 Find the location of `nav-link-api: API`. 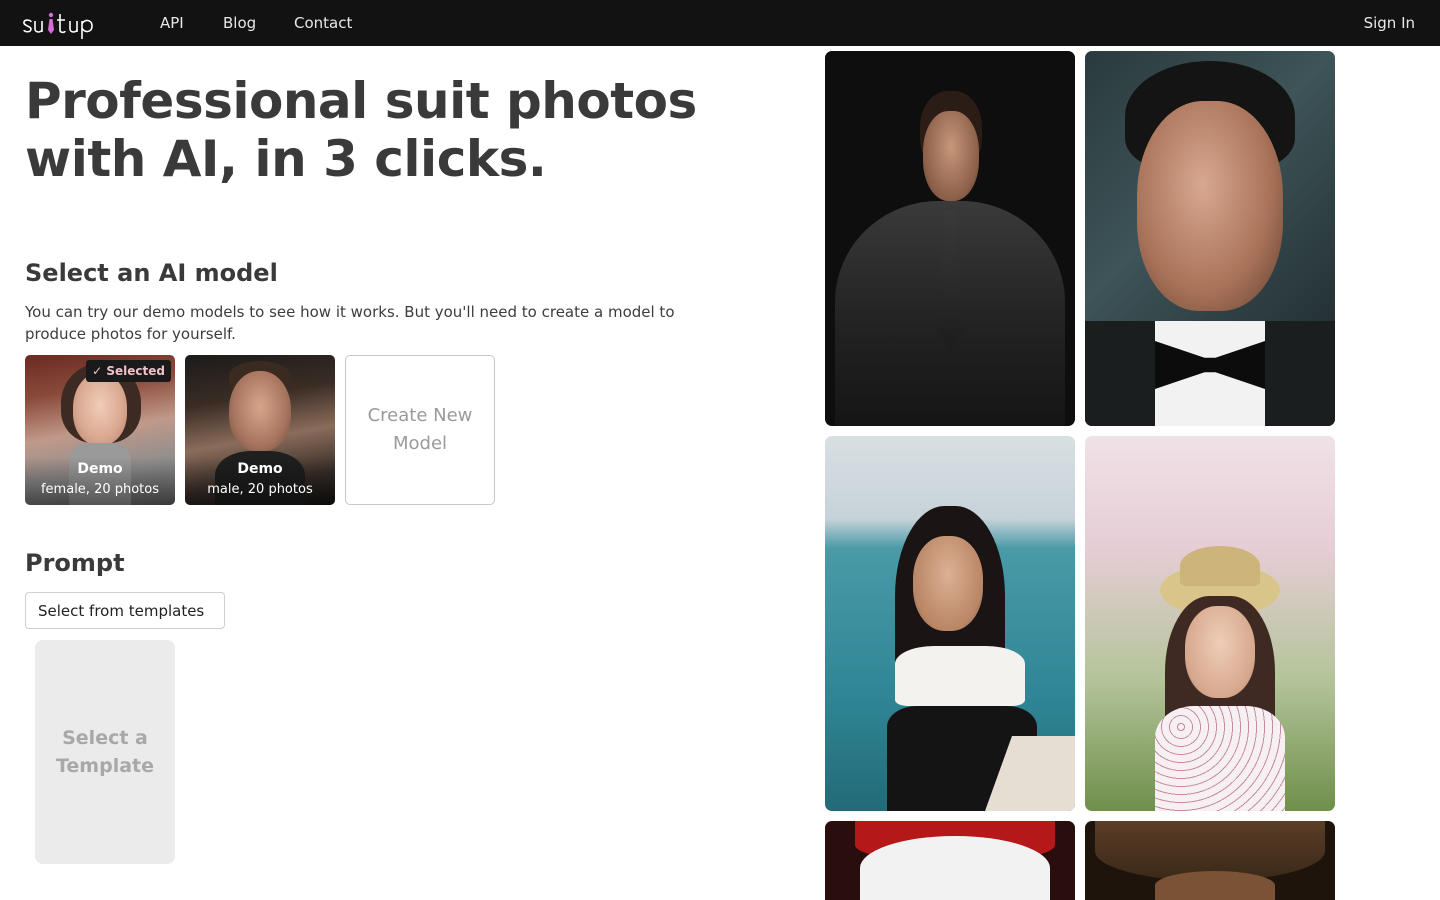

nav-link-api: API is located at coordinates (172, 23).